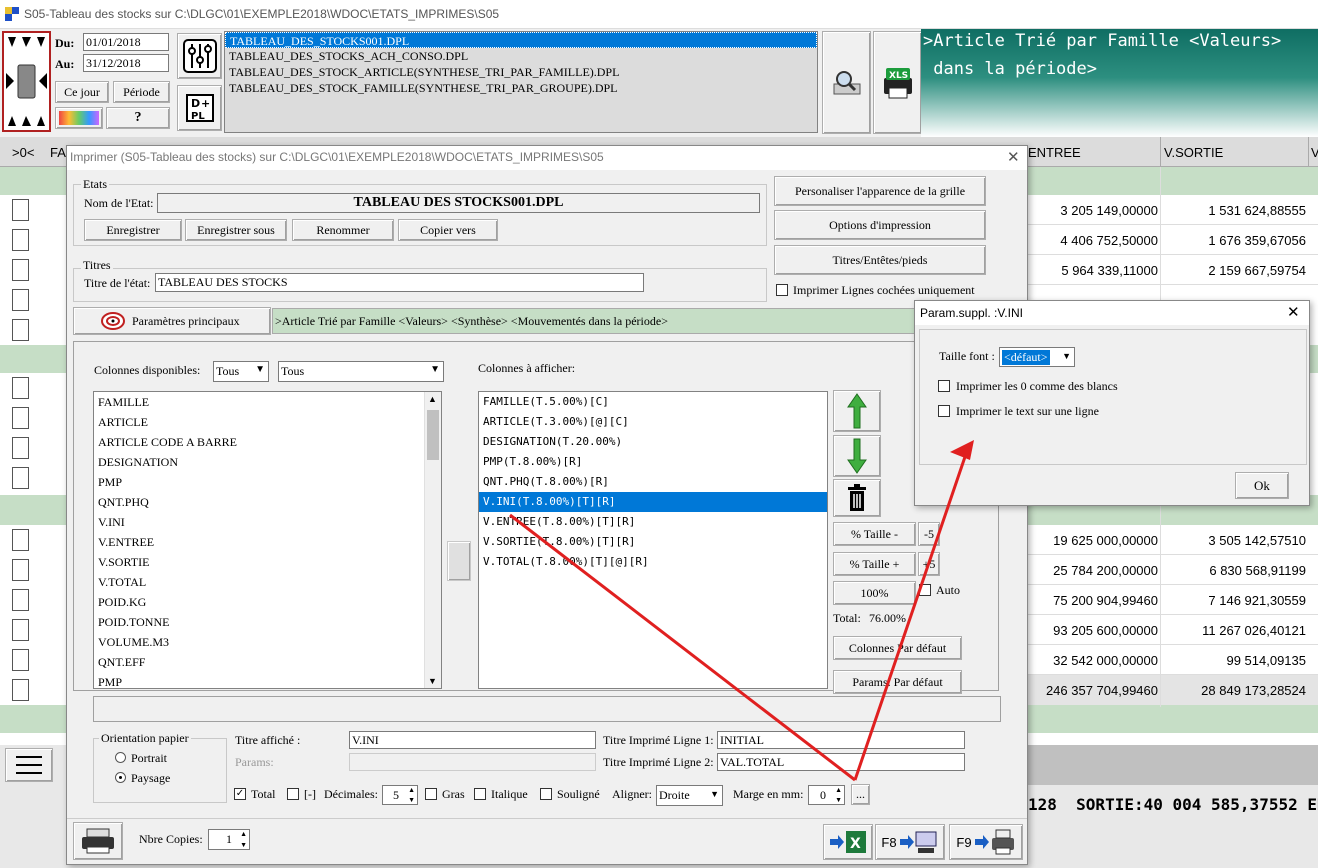 Image resolution: width=1318 pixels, height=868 pixels. I want to click on annotation-arrow-head, so click(962, 450).